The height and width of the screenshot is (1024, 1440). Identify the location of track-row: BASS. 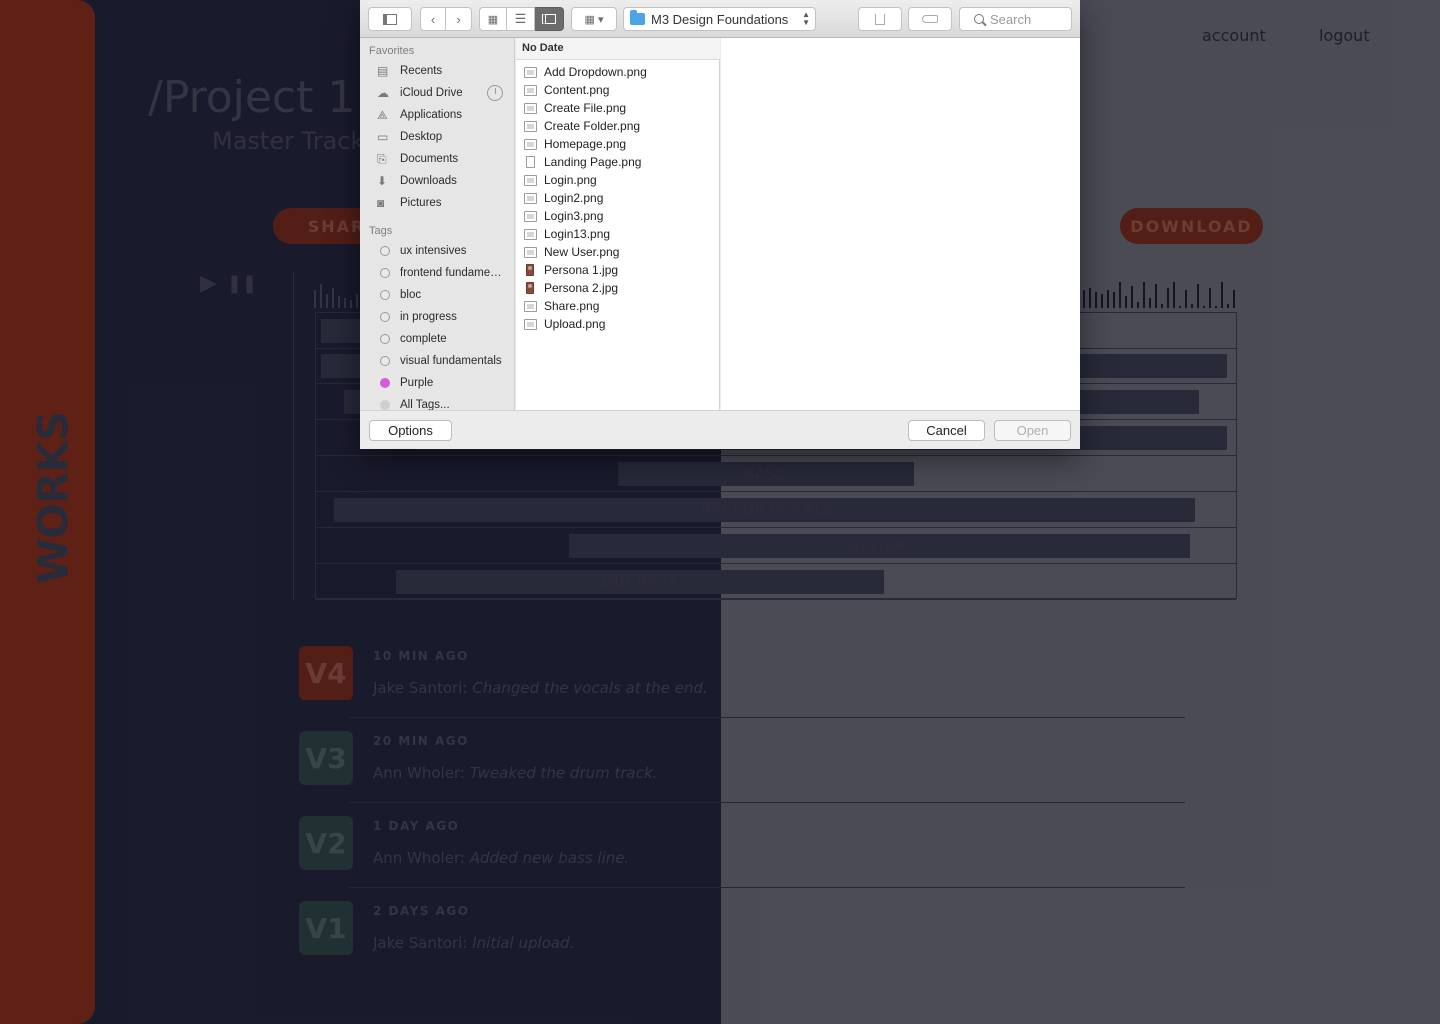
(776, 474).